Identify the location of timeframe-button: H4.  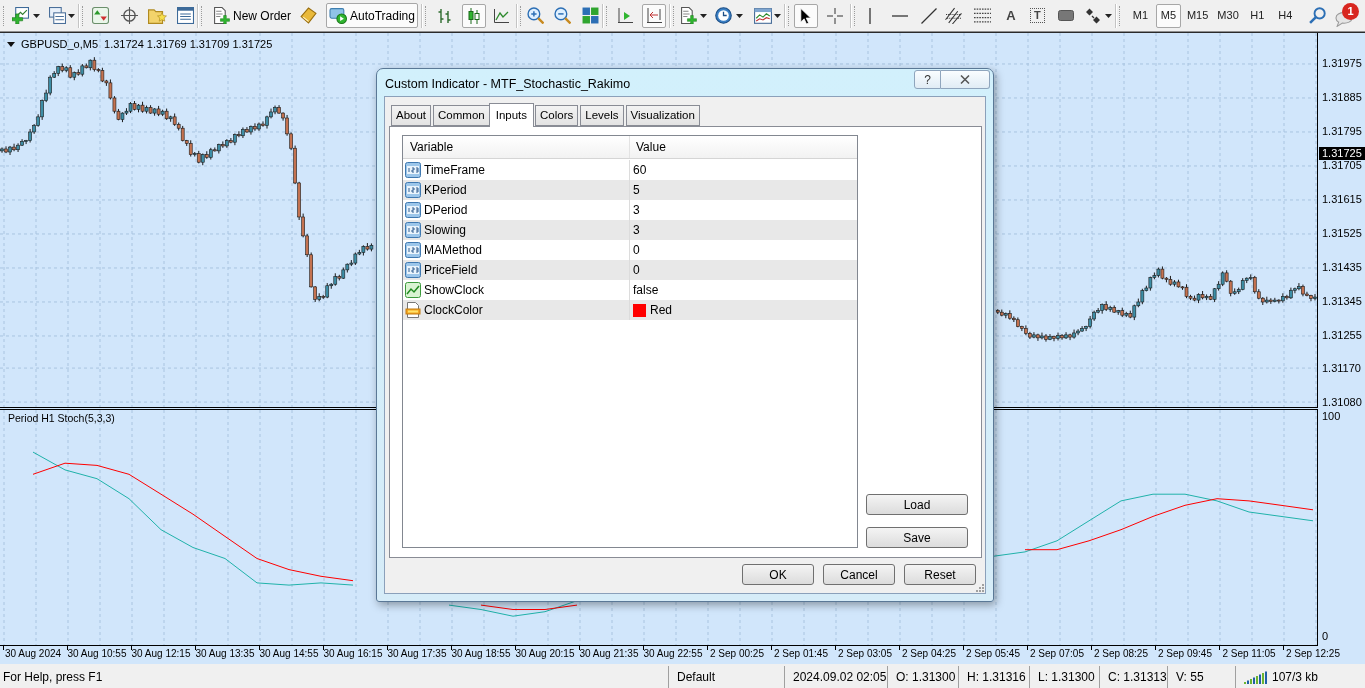
(1285, 15).